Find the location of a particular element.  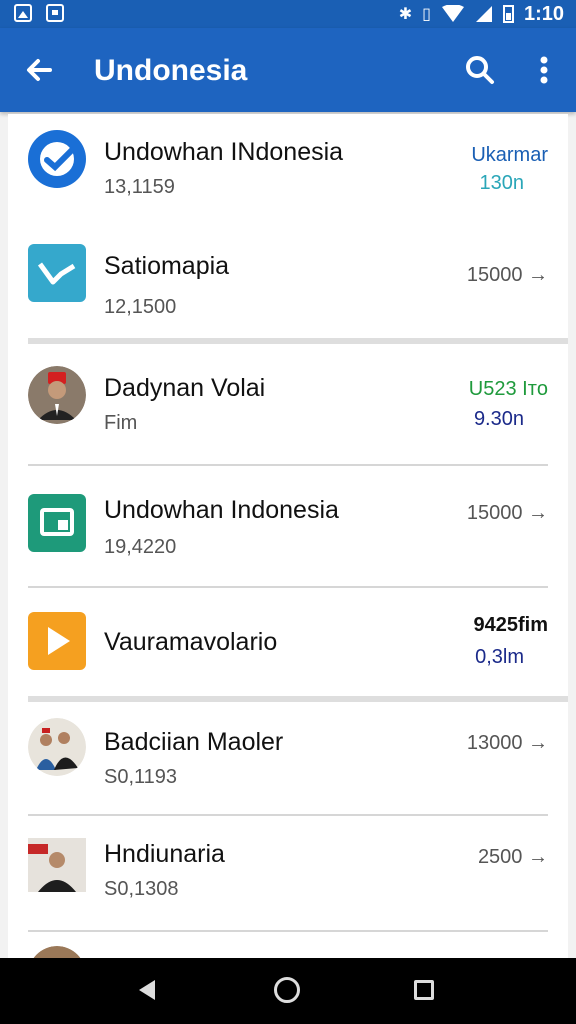

person-avatar is located at coordinates (57, 395).